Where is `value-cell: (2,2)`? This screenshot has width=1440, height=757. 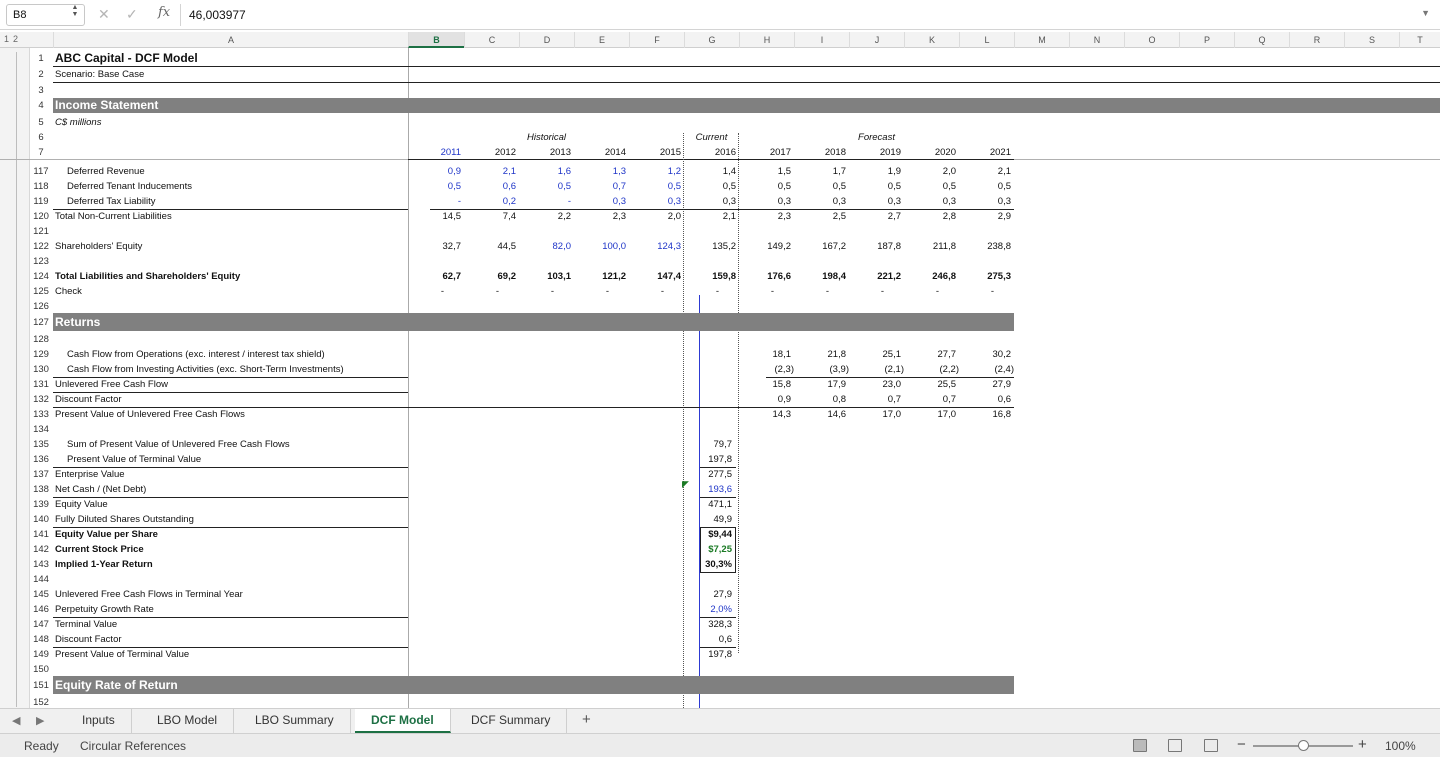
value-cell: (2,2) is located at coordinates (931, 369).